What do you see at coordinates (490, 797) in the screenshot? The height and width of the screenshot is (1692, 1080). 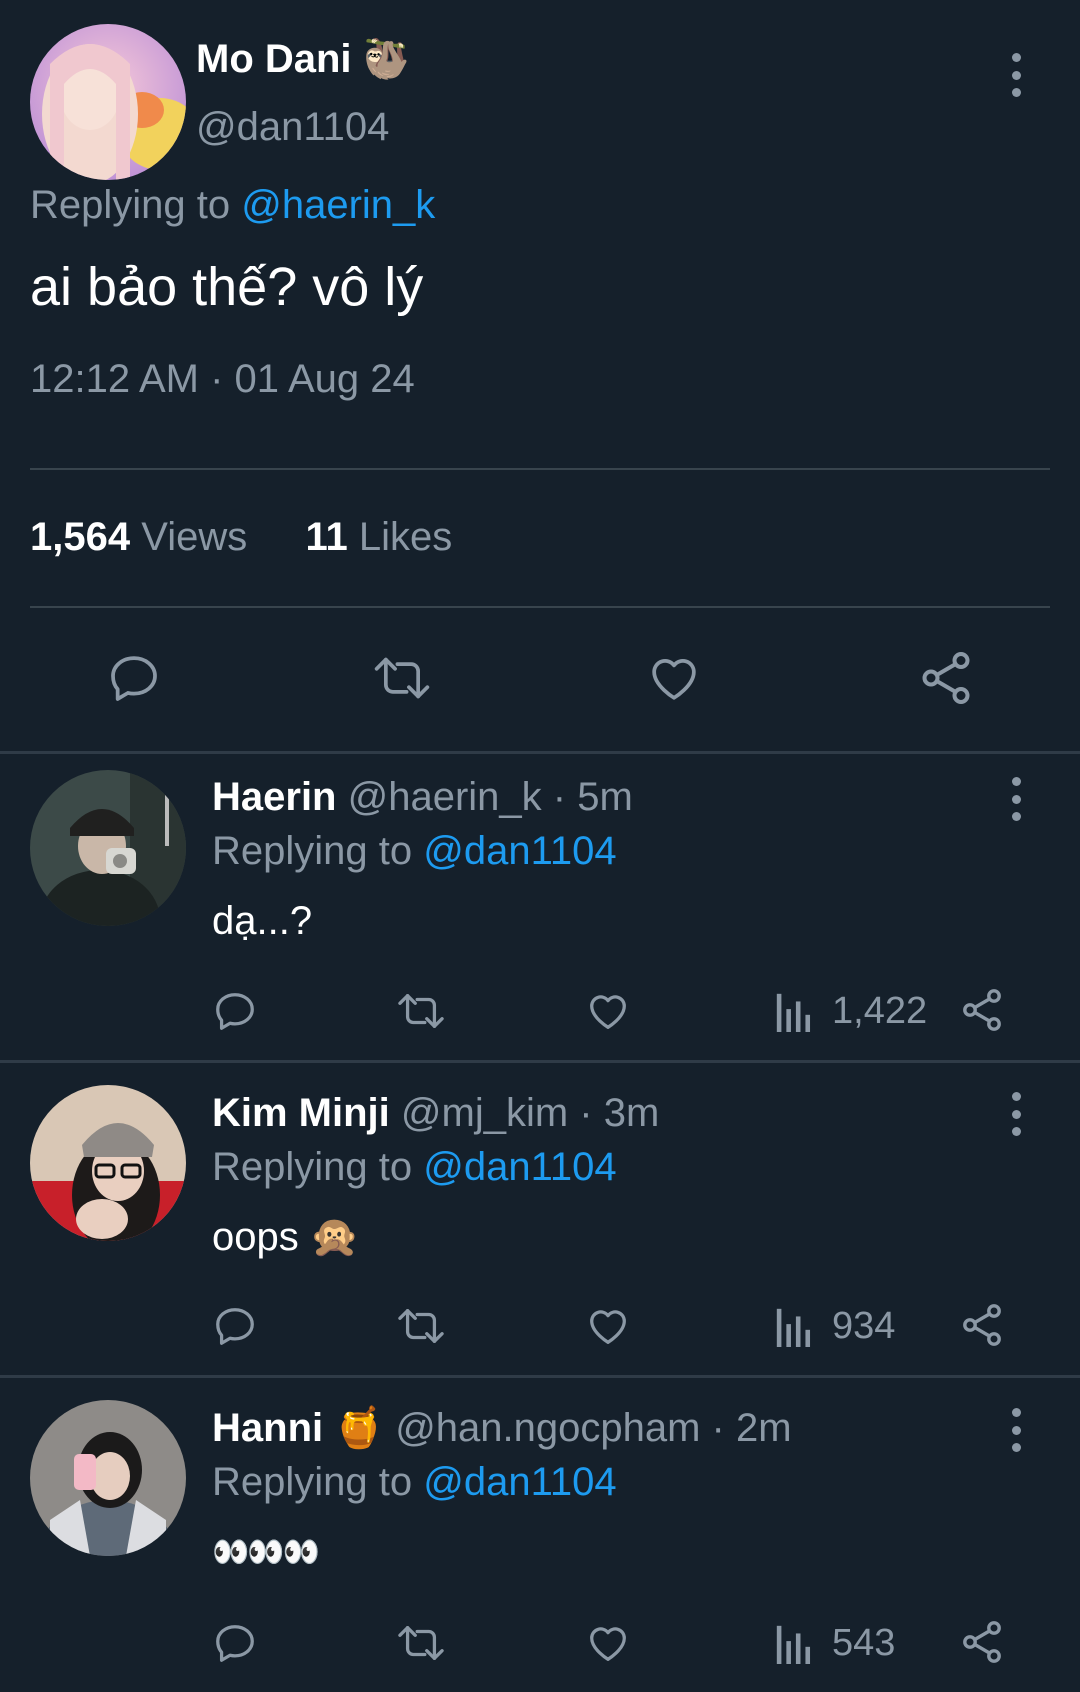 I see `reply-handle-time: @haerin_k · 5m` at bounding box center [490, 797].